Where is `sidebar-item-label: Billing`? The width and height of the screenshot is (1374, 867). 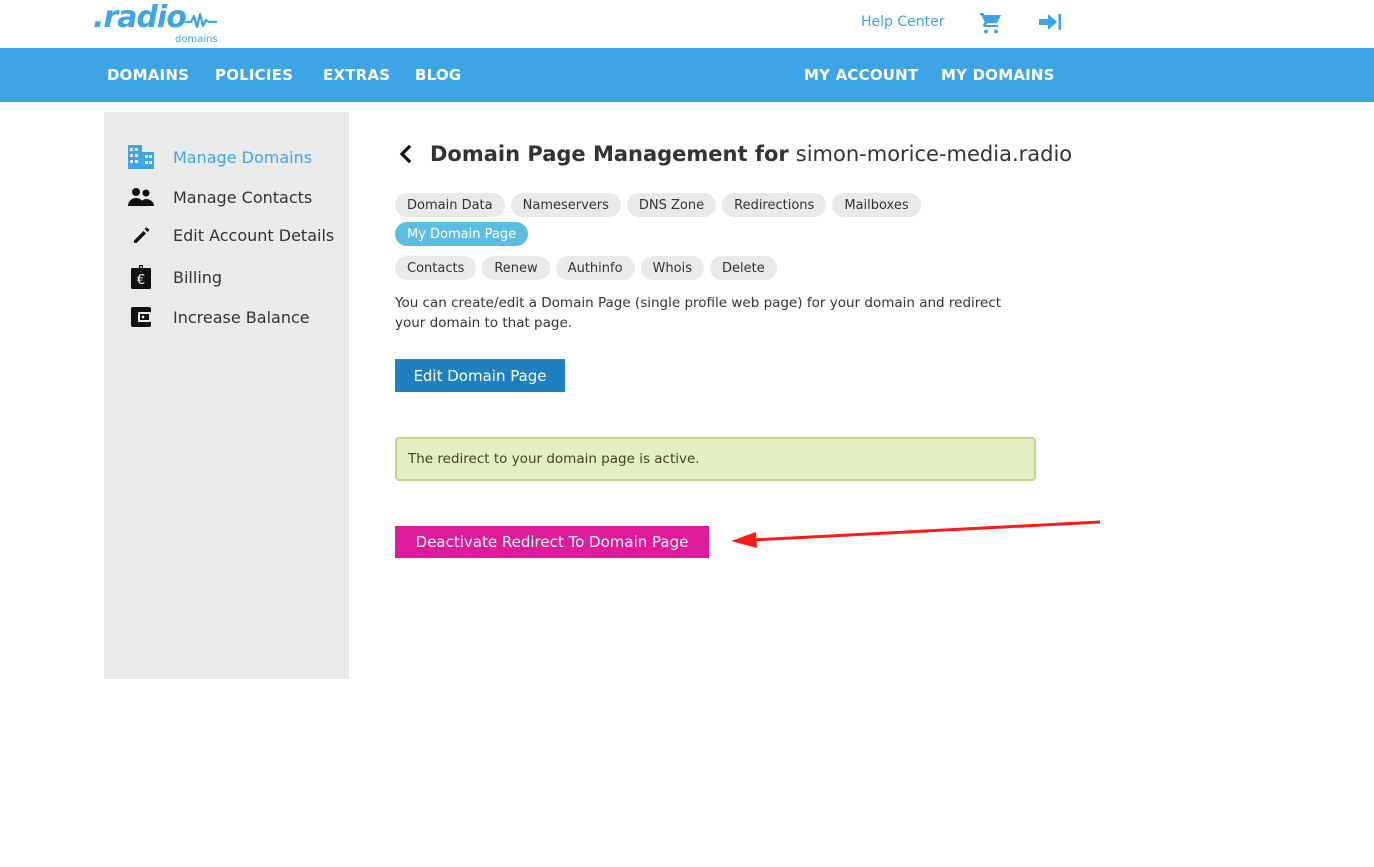
sidebar-item-label: Billing is located at coordinates (198, 277).